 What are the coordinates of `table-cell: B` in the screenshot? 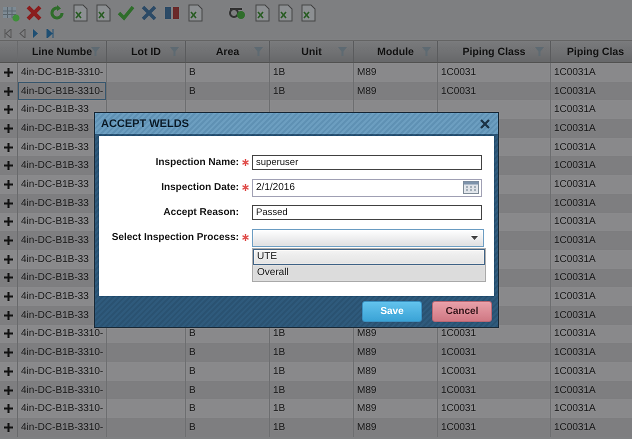 It's located at (228, 427).